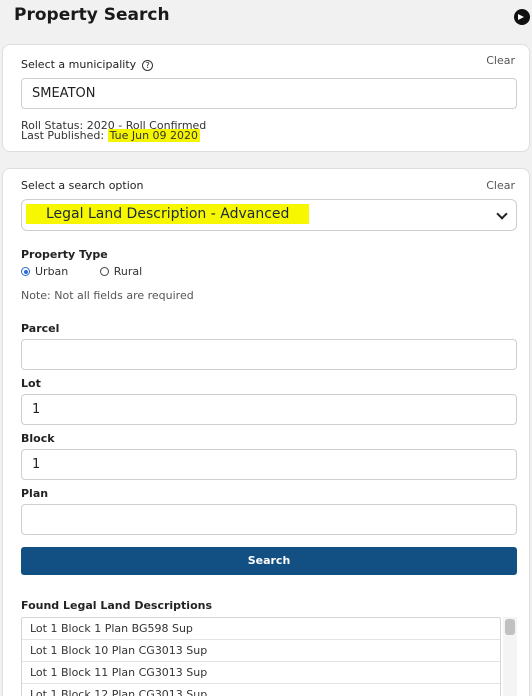  What do you see at coordinates (40, 328) in the screenshot?
I see `parcel-label: Parcel` at bounding box center [40, 328].